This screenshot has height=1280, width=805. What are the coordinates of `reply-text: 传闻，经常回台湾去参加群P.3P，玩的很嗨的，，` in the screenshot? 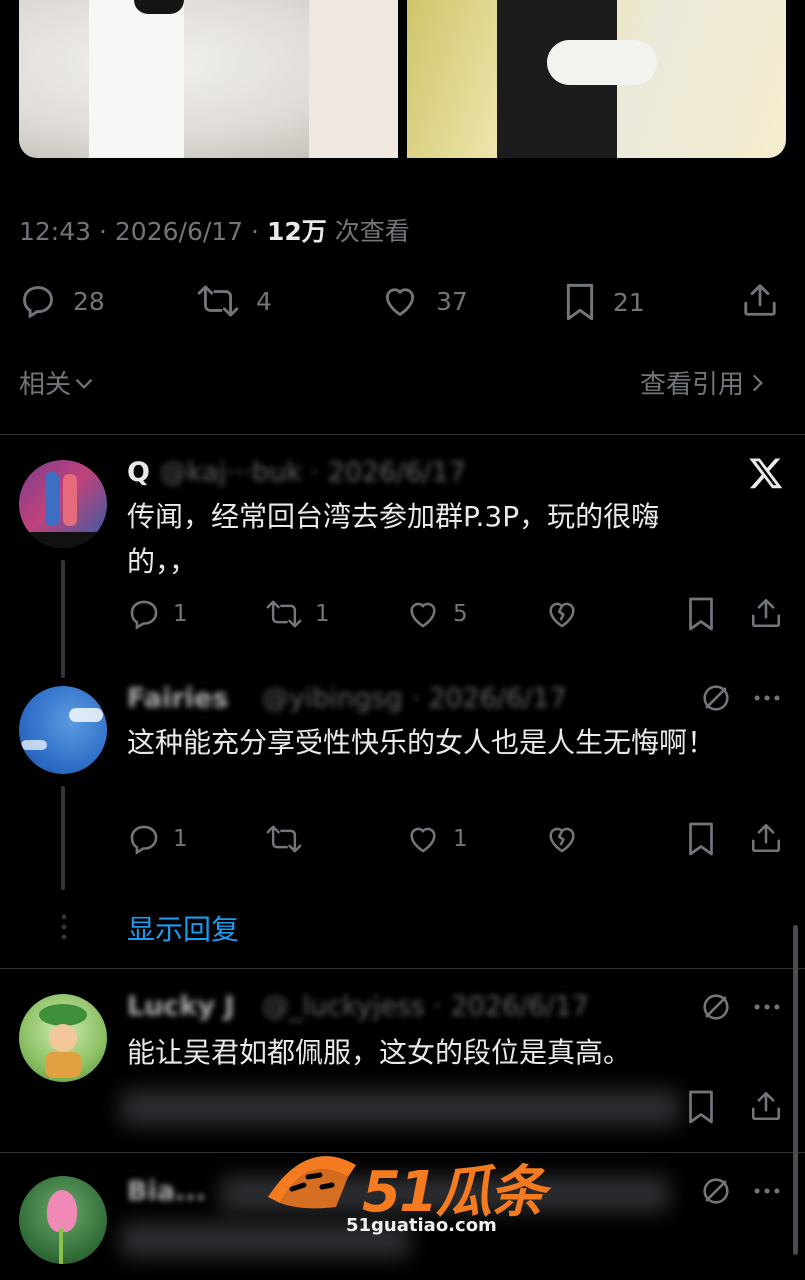 It's located at (393, 539).